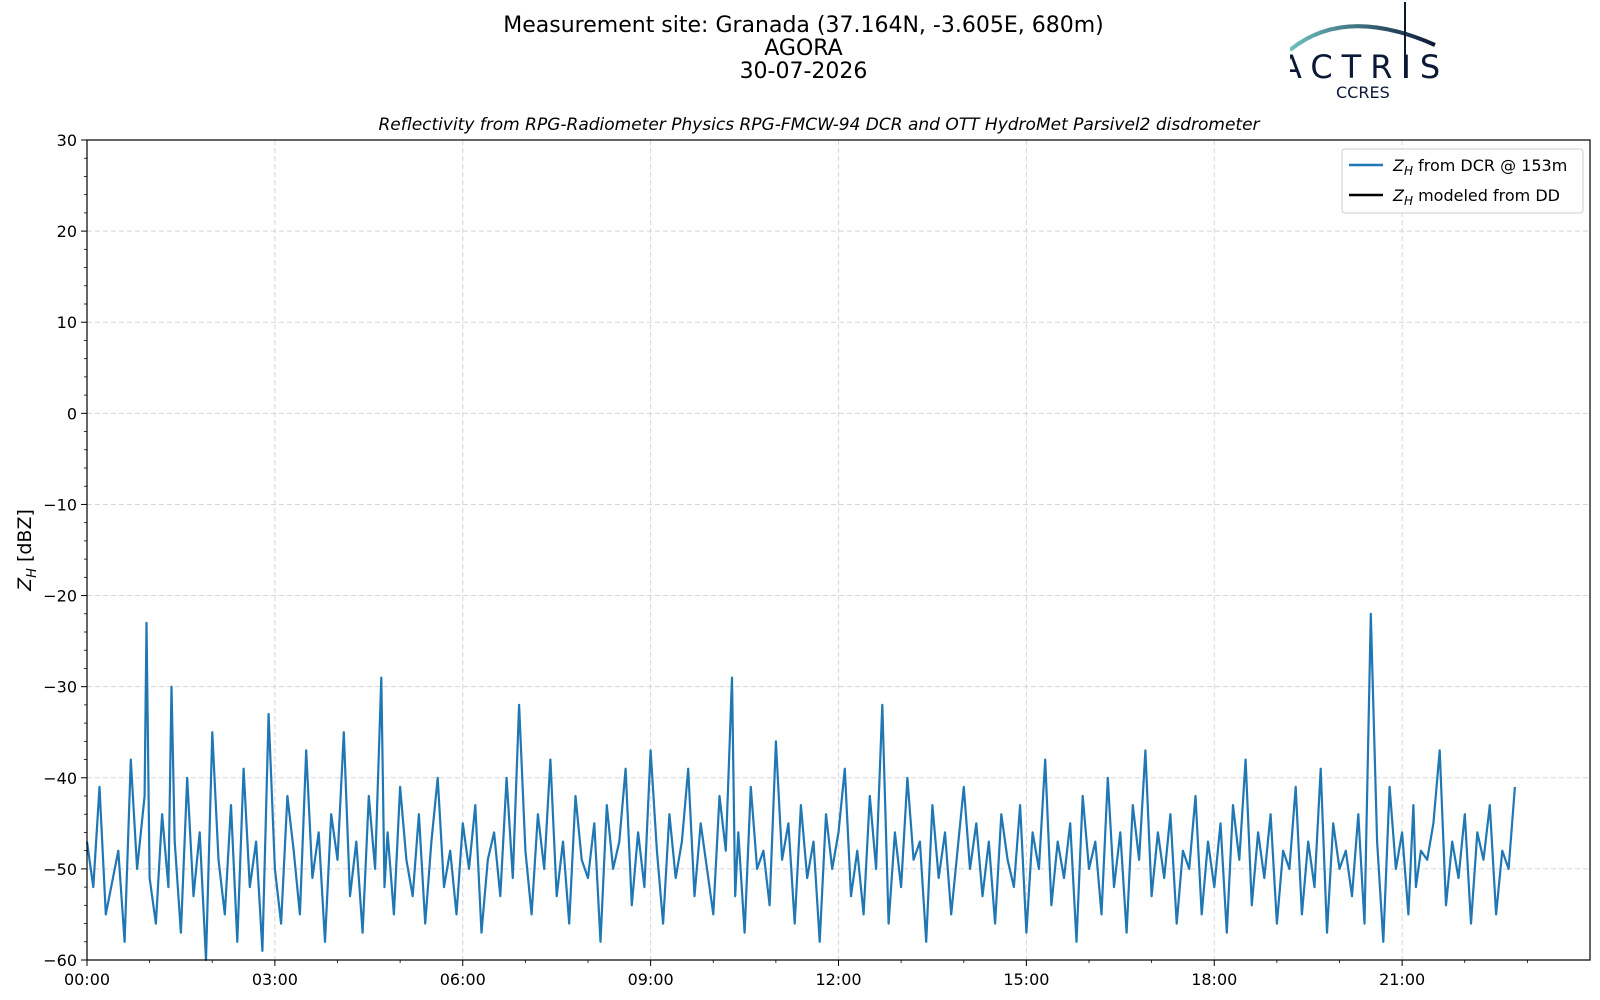  What do you see at coordinates (60, 504) in the screenshot?
I see `y-tick-label: −10` at bounding box center [60, 504].